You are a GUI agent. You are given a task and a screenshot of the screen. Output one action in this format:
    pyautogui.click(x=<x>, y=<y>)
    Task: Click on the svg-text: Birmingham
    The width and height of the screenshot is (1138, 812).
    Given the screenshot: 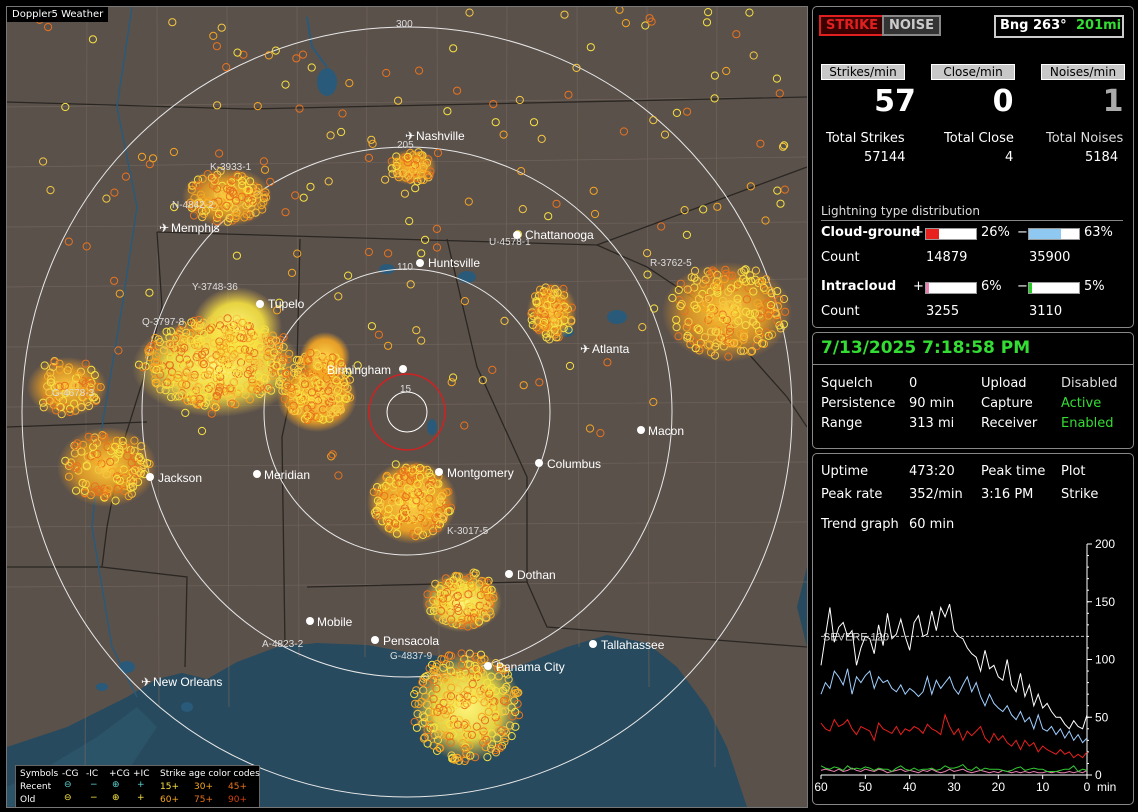 What is the action you would take?
    pyautogui.click(x=359, y=370)
    